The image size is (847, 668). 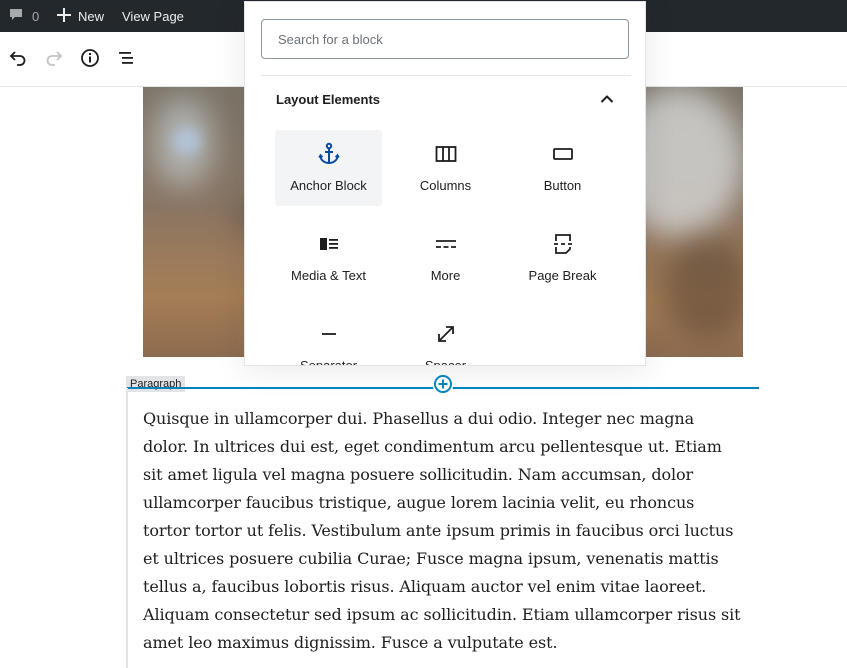 I want to click on redo-button, so click(x=54, y=60).